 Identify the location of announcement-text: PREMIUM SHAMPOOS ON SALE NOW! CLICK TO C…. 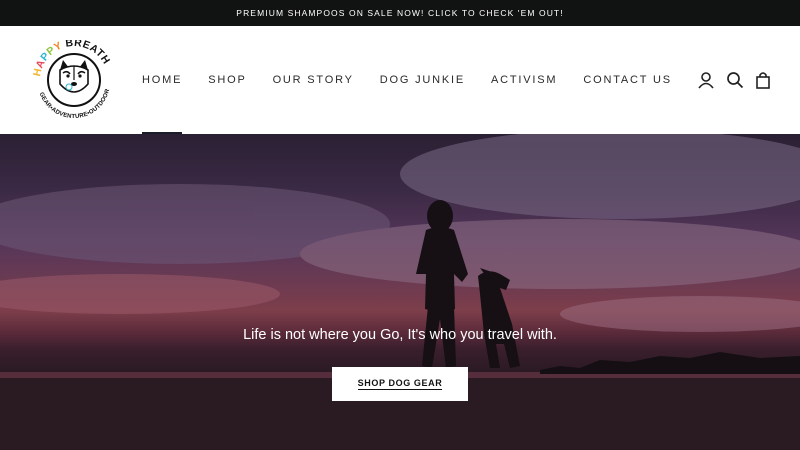
(399, 13).